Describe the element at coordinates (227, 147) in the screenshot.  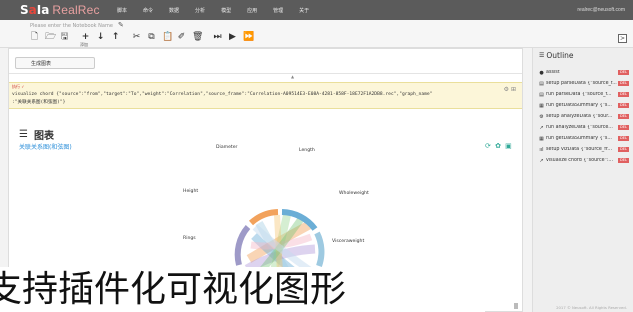
I see `chord-label-diameter: Diameter` at that location.